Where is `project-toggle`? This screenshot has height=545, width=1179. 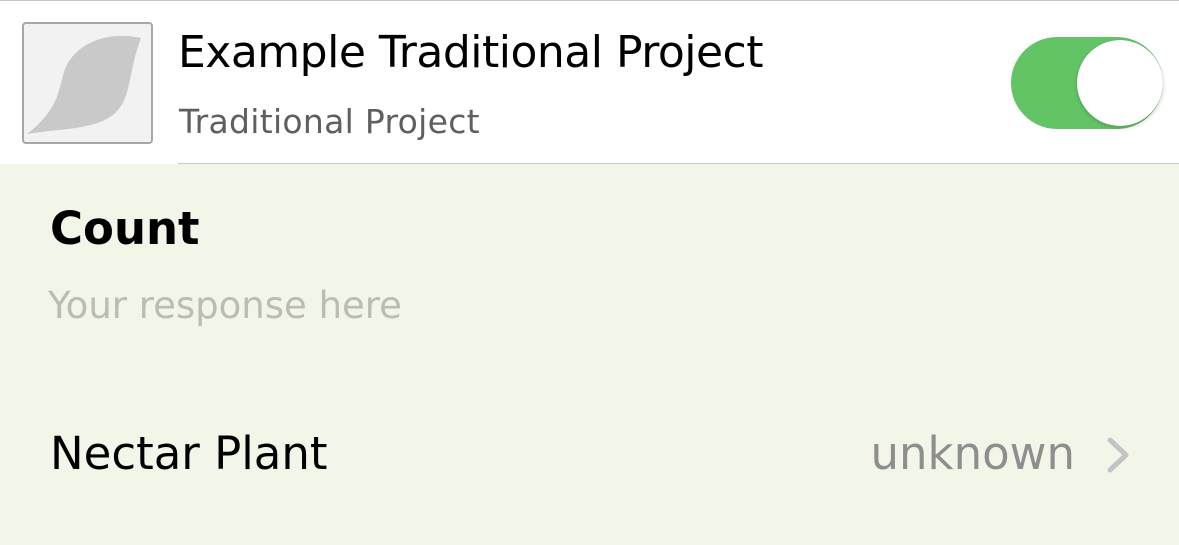
project-toggle is located at coordinates (1087, 83).